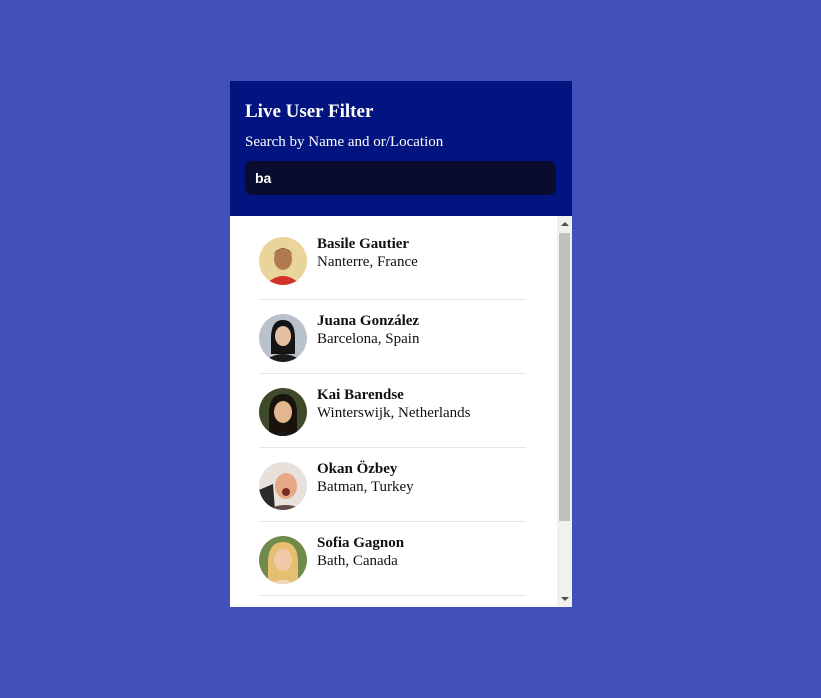  I want to click on scrollbar-thumb, so click(564, 377).